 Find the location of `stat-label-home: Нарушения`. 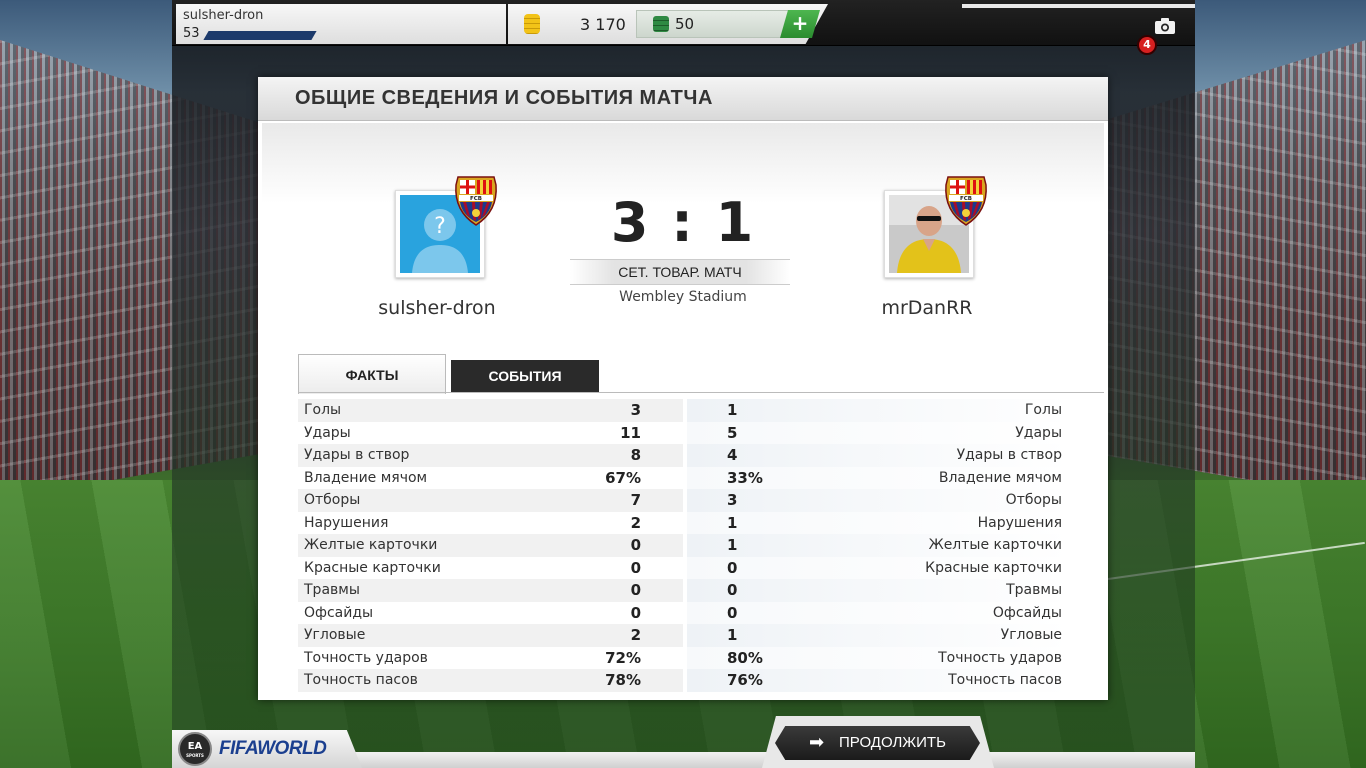

stat-label-home: Нарушения is located at coordinates (346, 522).